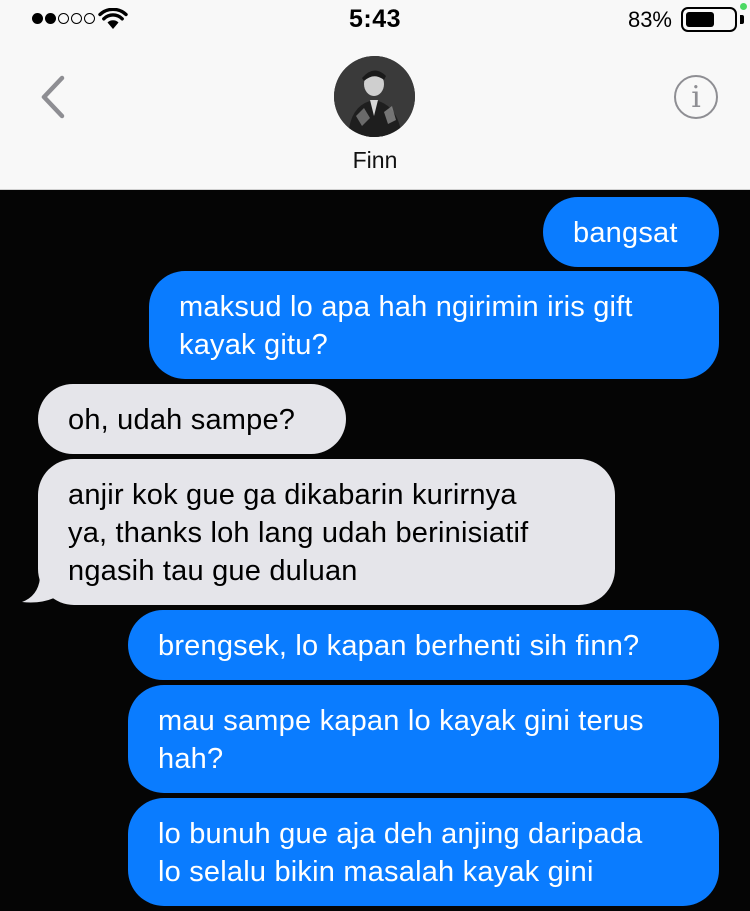 The height and width of the screenshot is (911, 750). Describe the element at coordinates (743, 6) in the screenshot. I see `activity-indicator-dot` at that location.